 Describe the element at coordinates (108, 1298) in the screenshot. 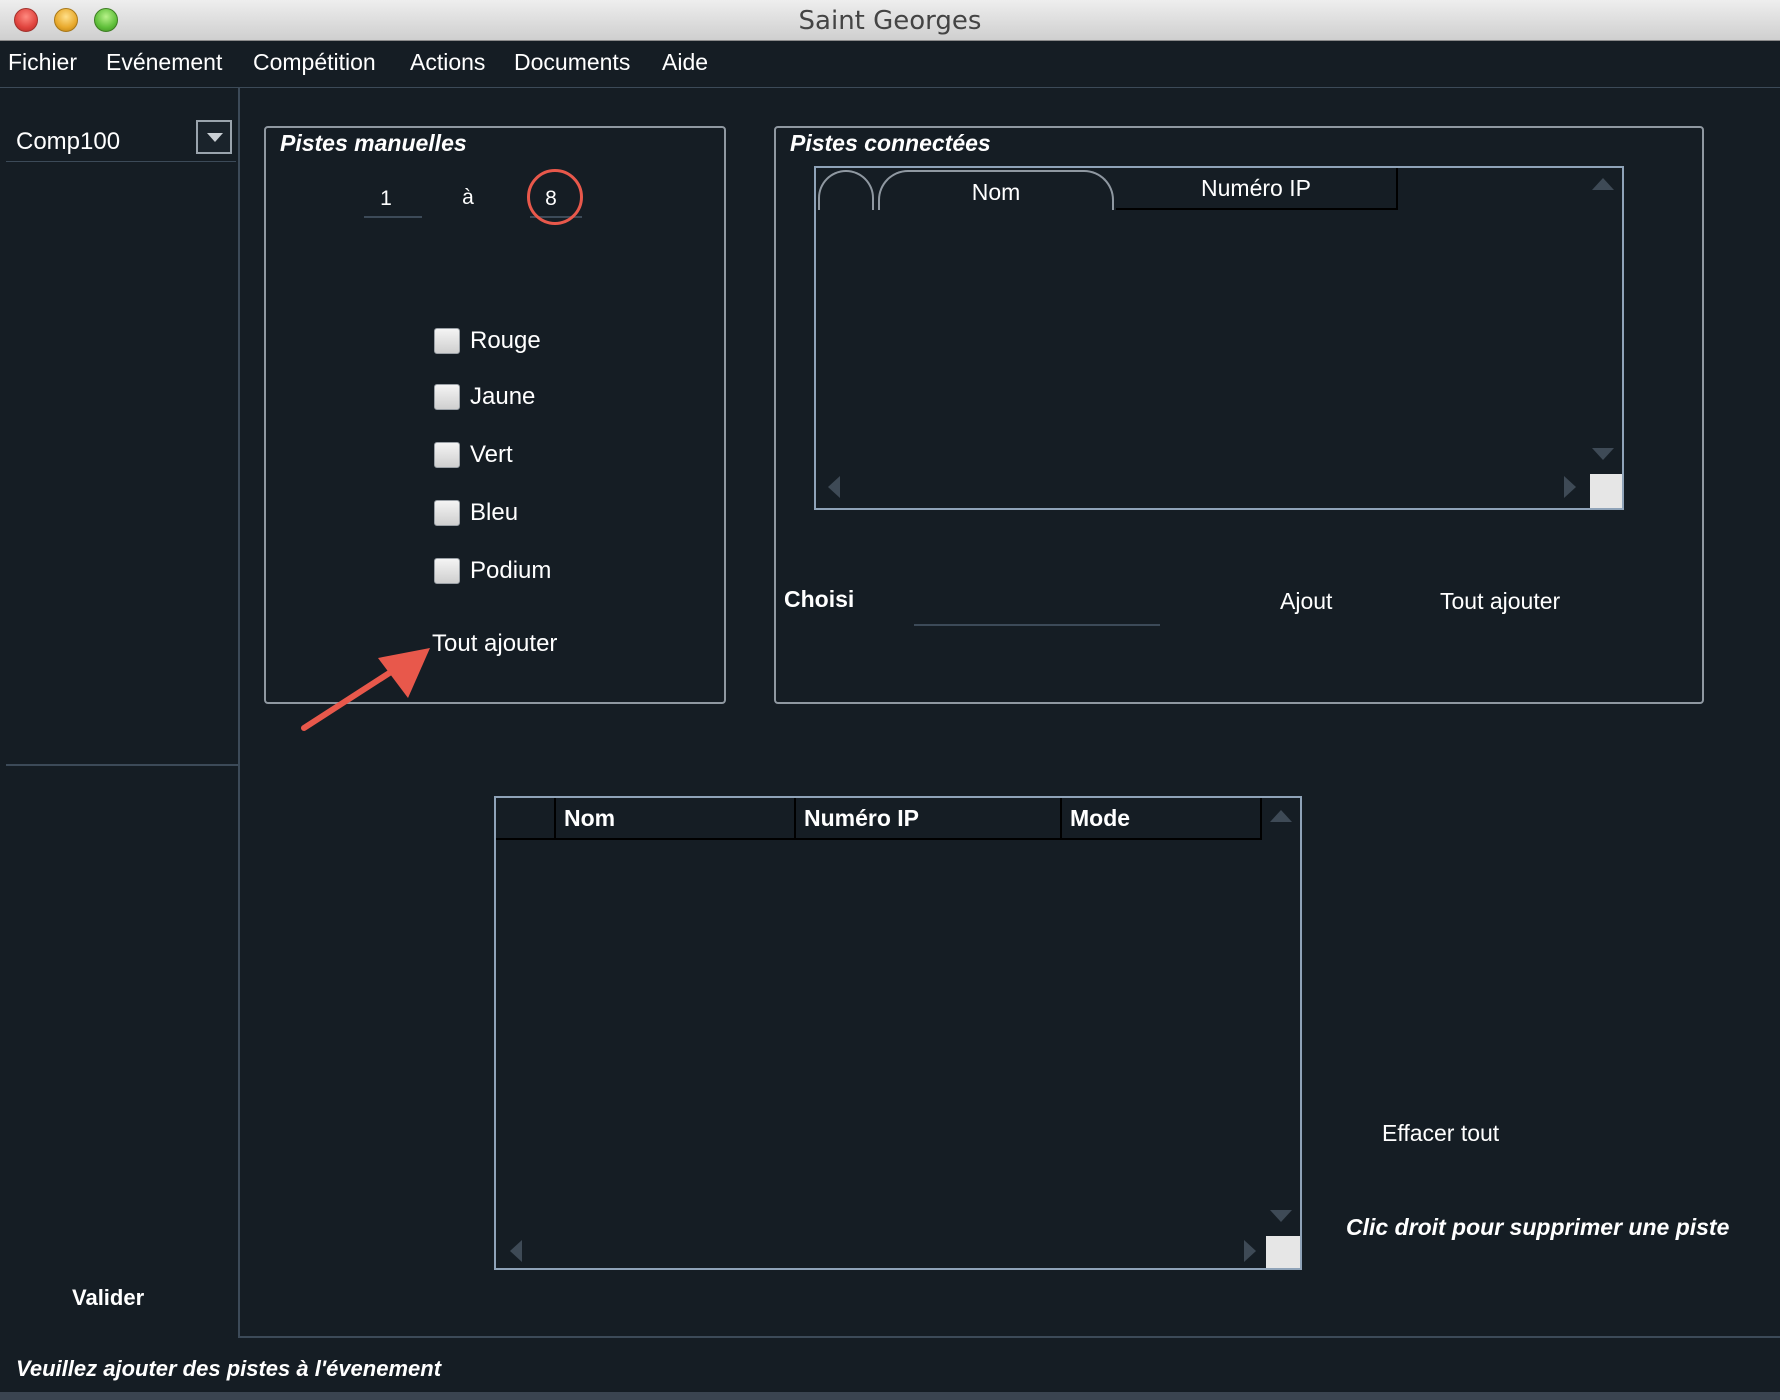

I see `validate-button: Valider` at that location.